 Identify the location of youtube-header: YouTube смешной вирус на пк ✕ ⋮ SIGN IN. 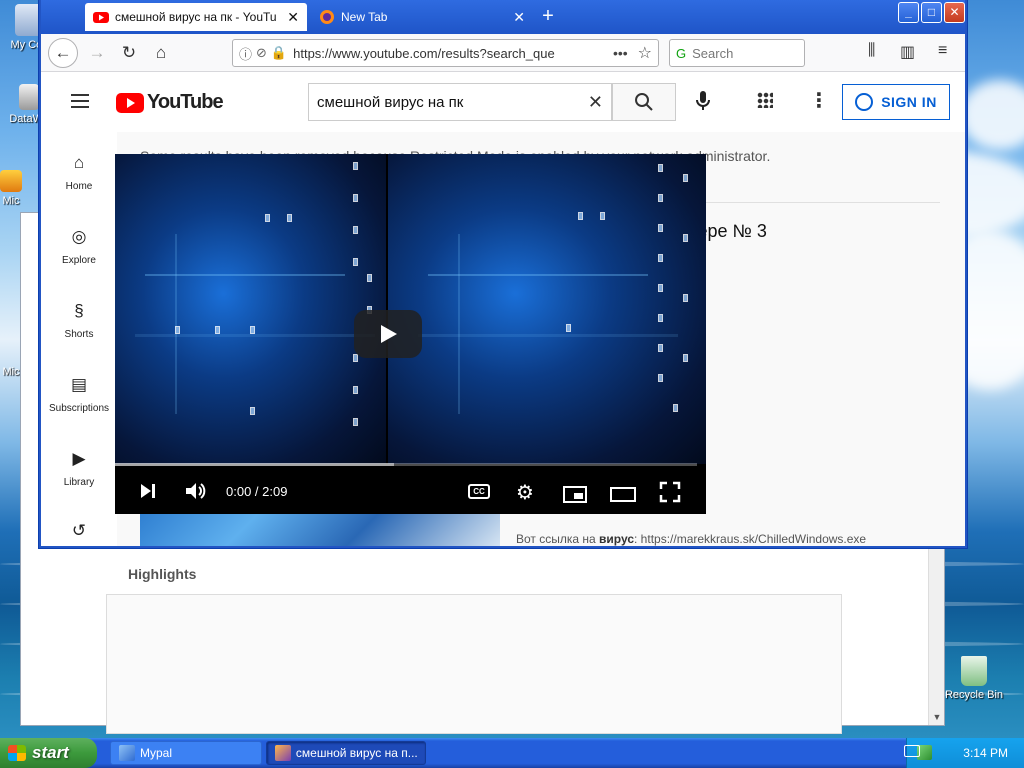
(503, 102).